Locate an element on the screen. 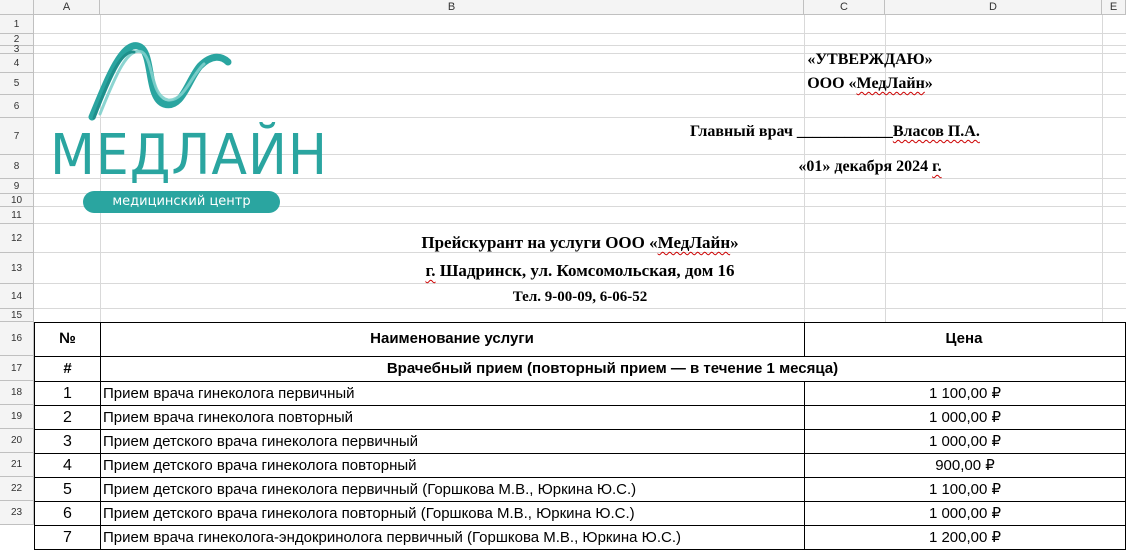 Image resolution: width=1126 pixels, height=550 pixels. row-num: 4 is located at coordinates (67, 465).